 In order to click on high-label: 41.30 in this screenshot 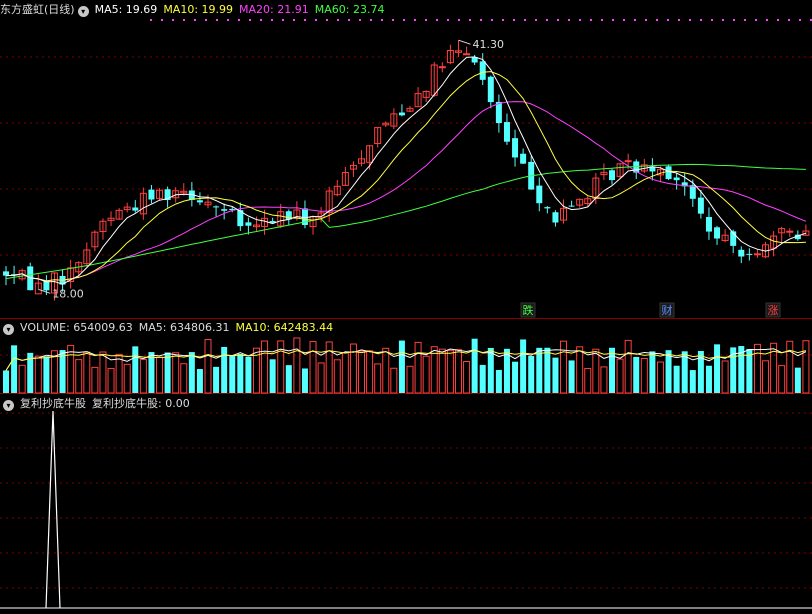, I will do `click(488, 44)`.